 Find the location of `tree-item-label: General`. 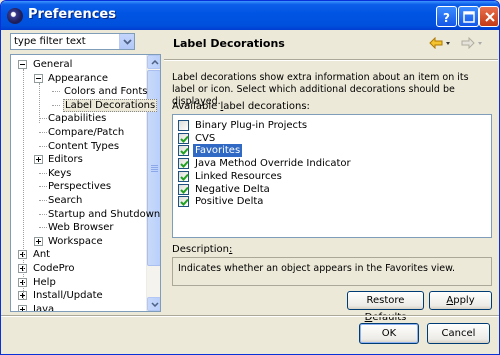

tree-item-label: General is located at coordinates (53, 64).